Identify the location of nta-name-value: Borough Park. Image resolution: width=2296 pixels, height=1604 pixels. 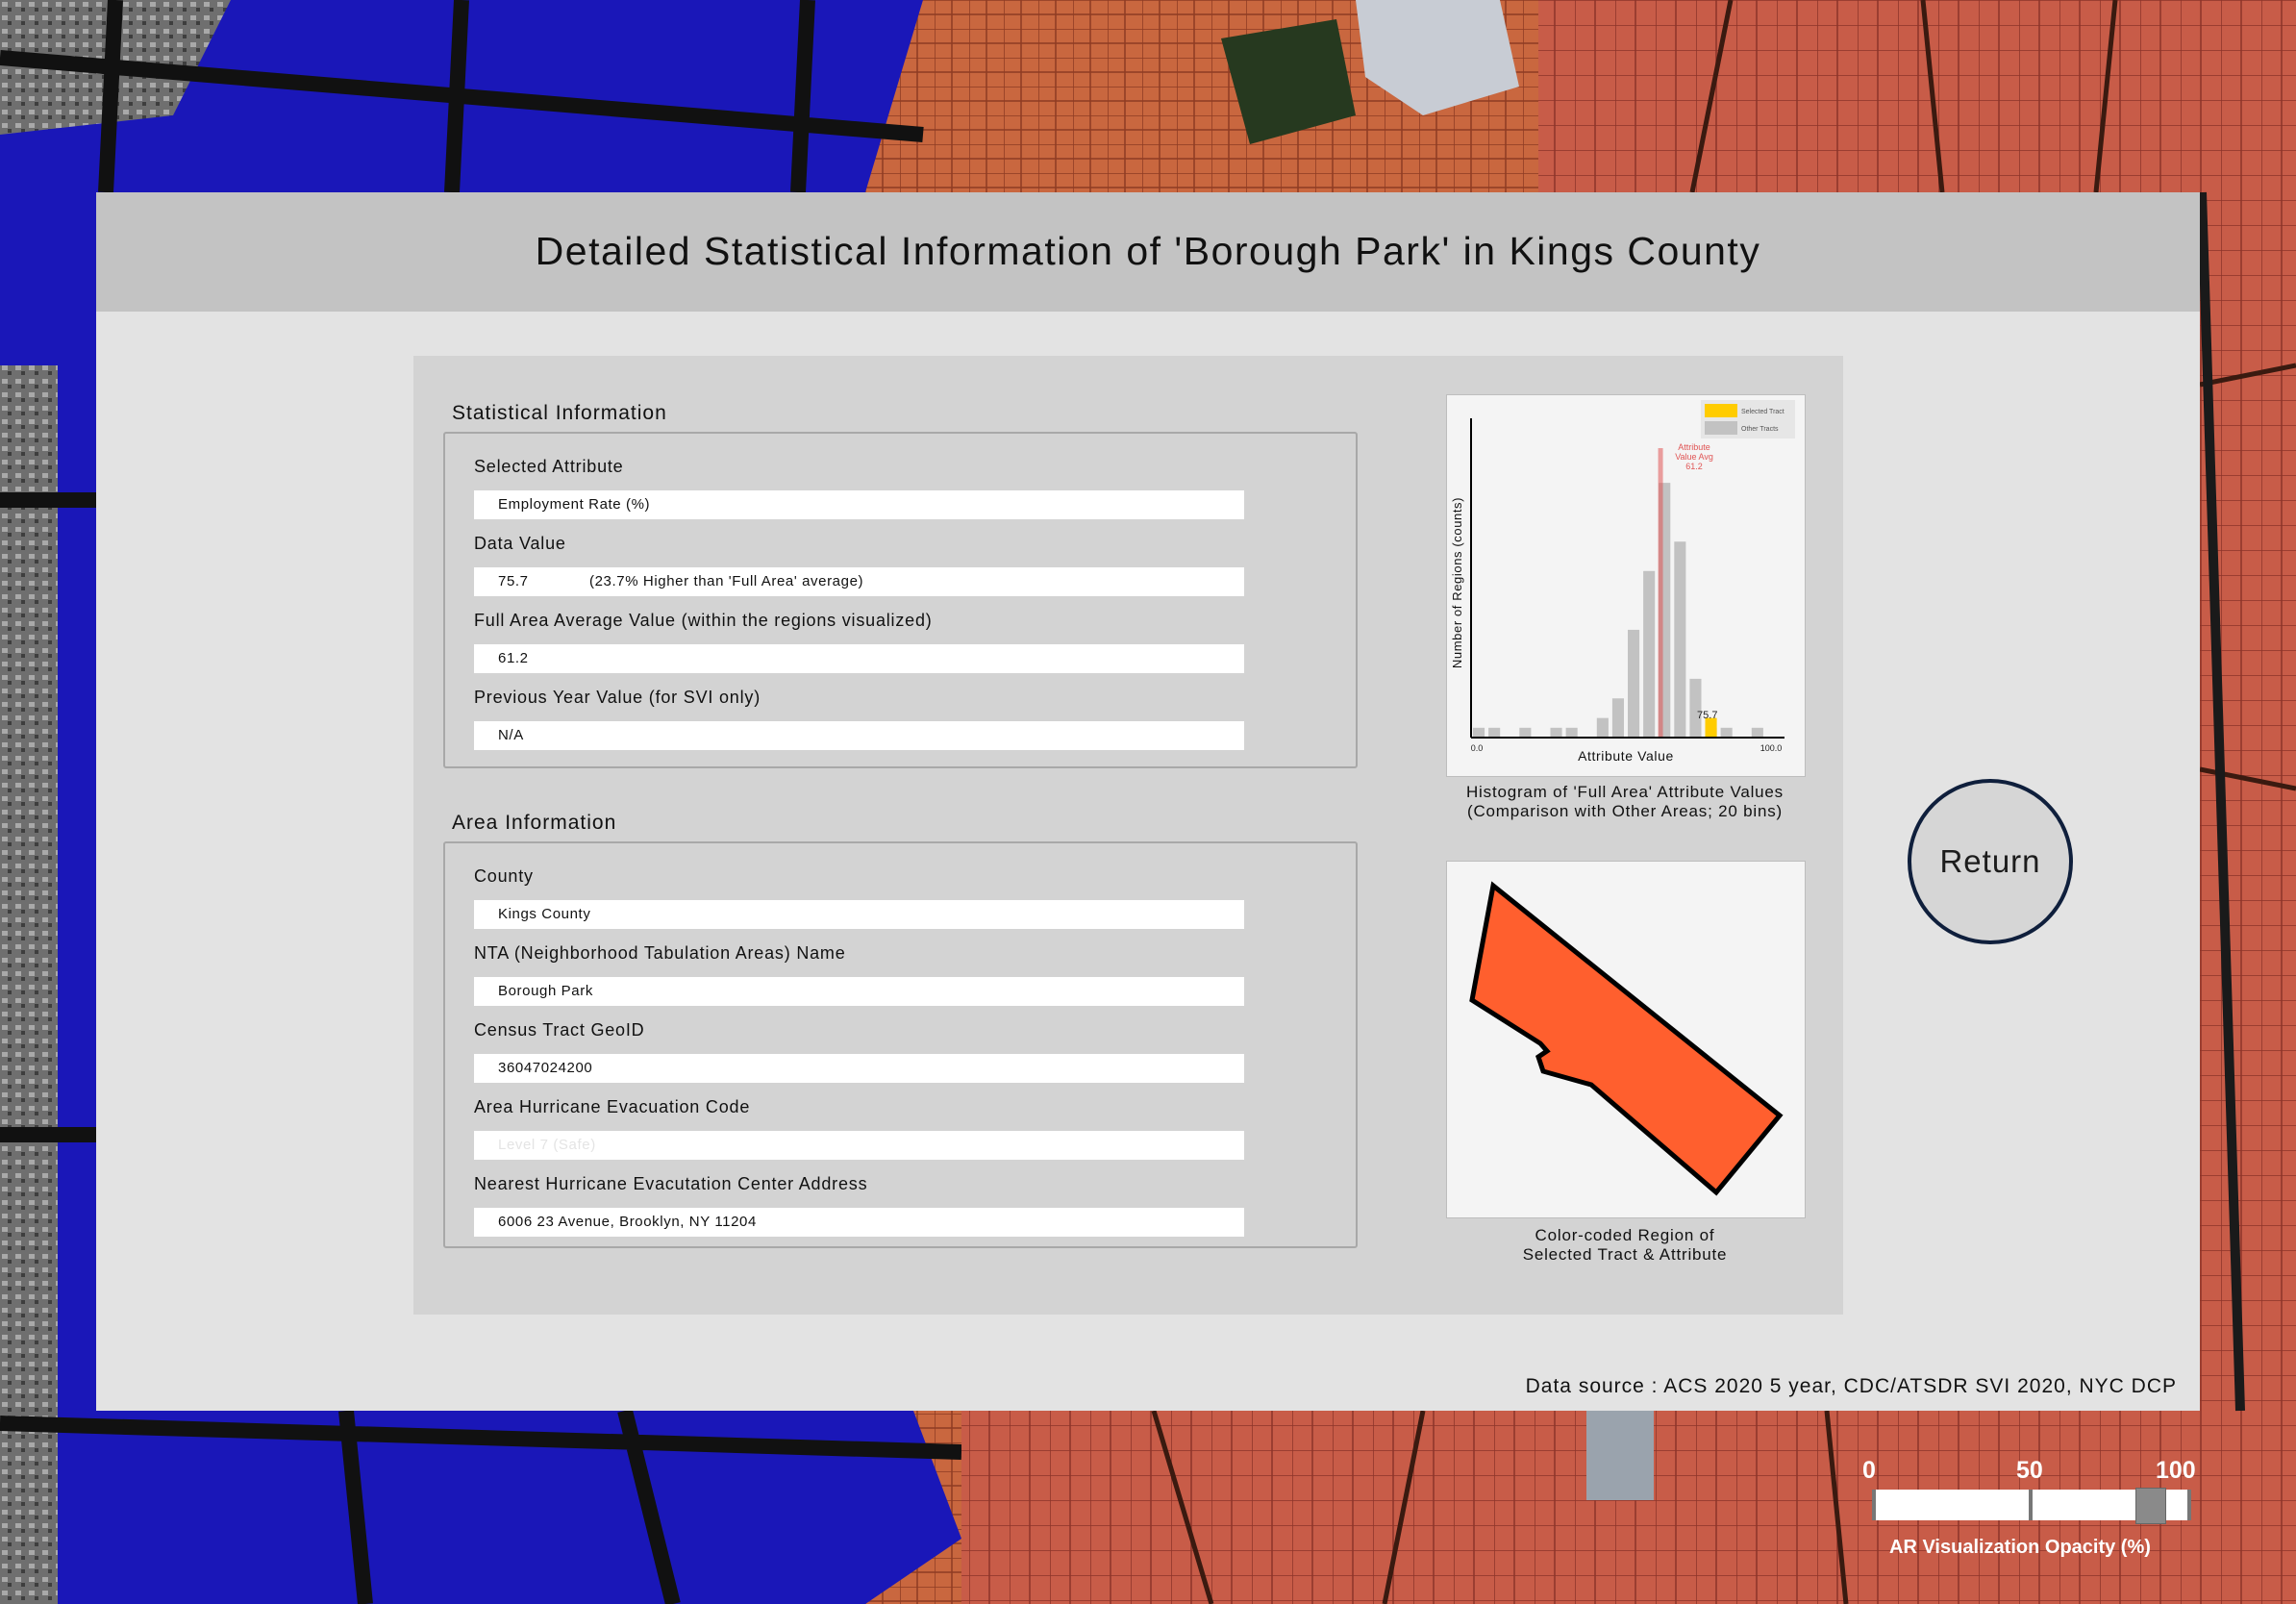
(545, 991).